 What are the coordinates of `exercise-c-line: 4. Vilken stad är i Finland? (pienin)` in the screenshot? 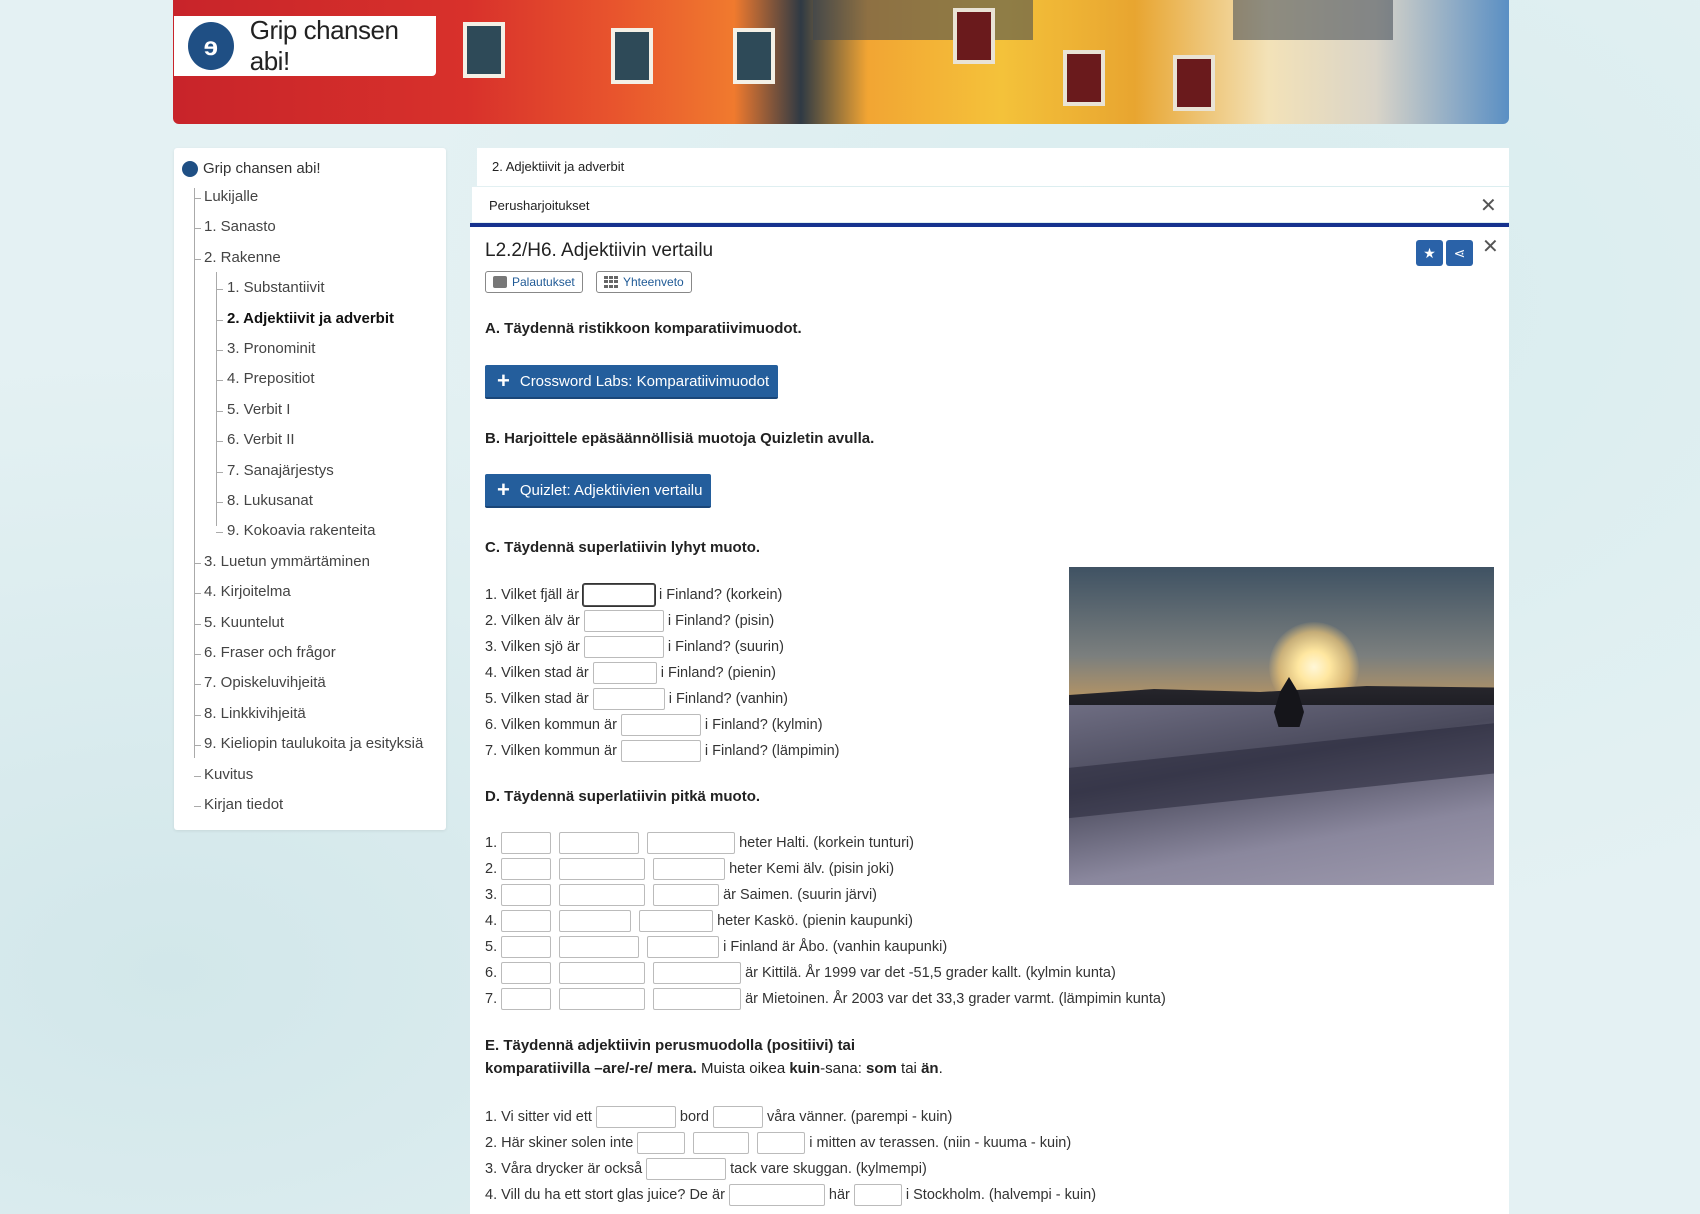 It's located at (630, 673).